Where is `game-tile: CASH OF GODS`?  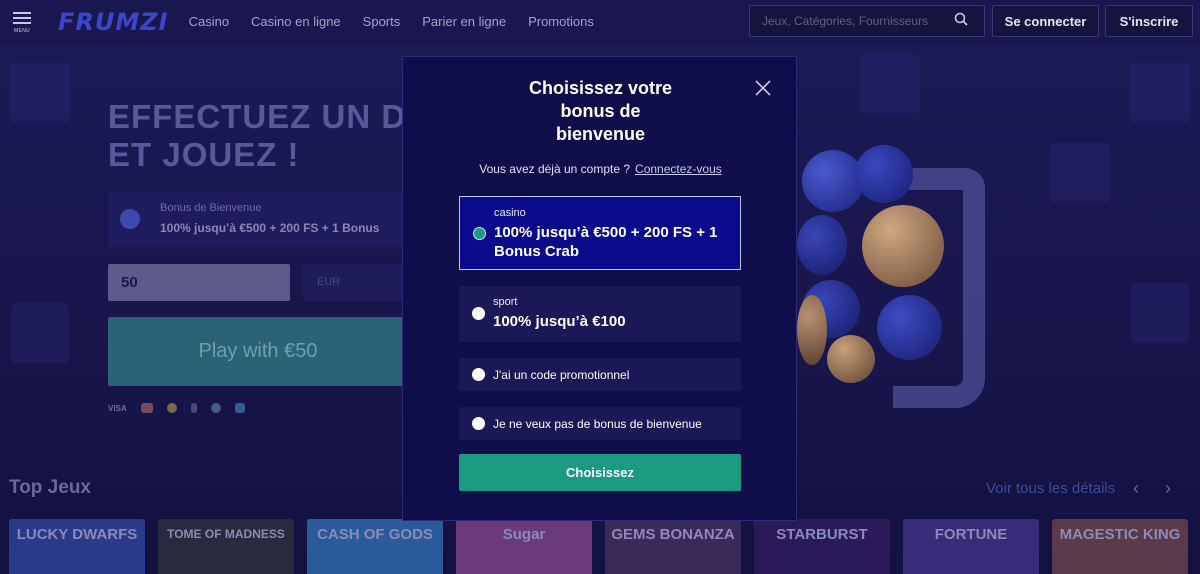 game-tile: CASH OF GODS is located at coordinates (375, 546).